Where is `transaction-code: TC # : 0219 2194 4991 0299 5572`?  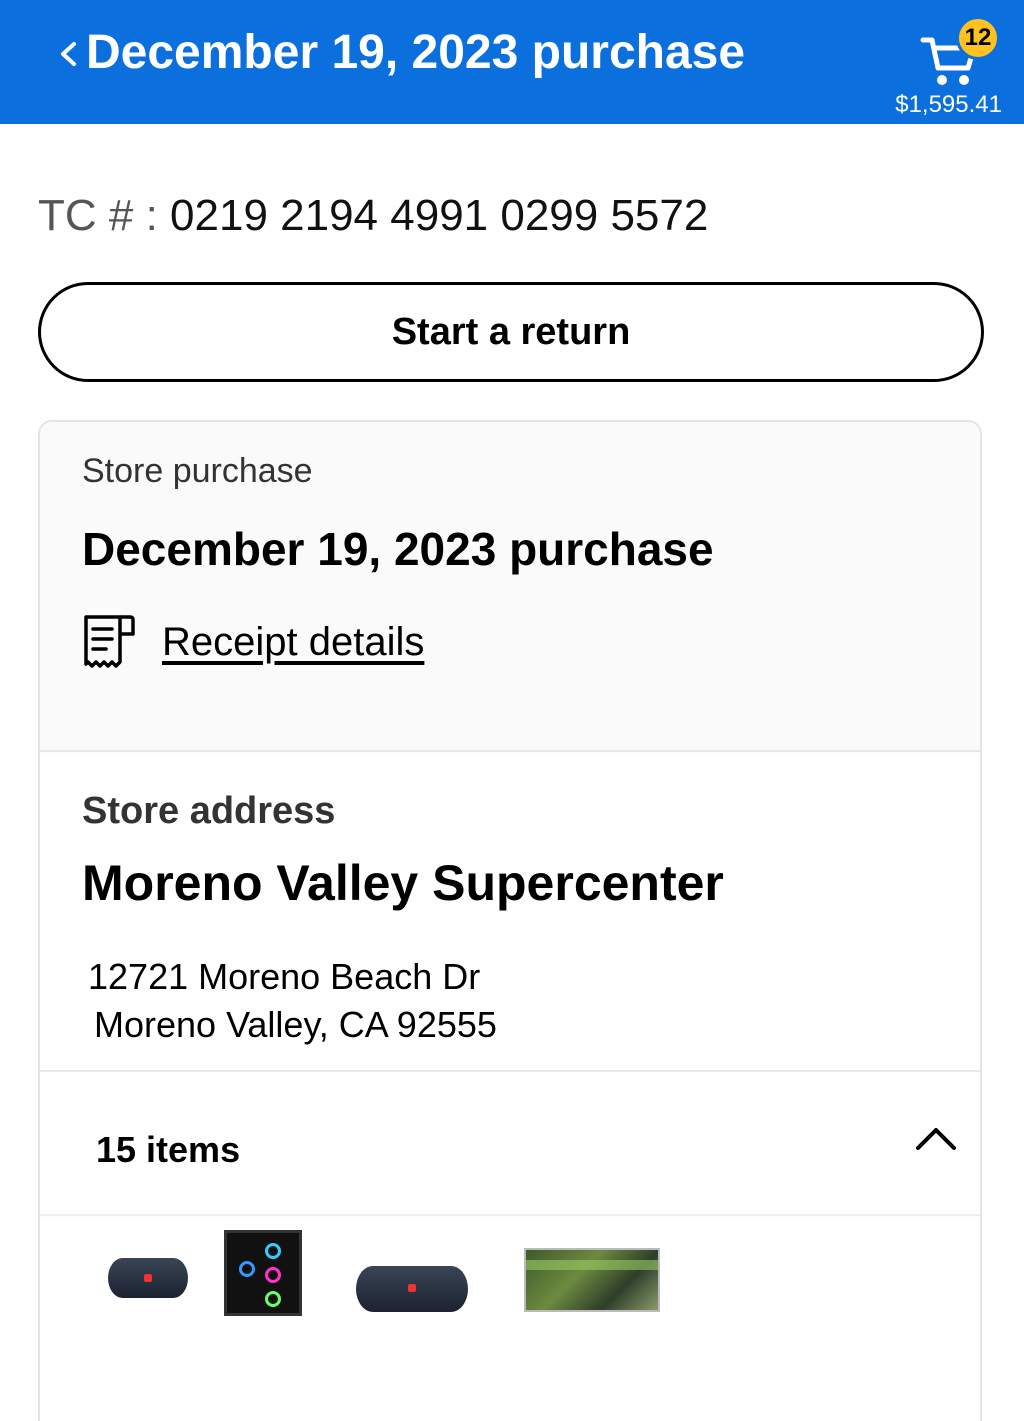 transaction-code: TC # : 0219 2194 4991 0299 5572 is located at coordinates (373, 216).